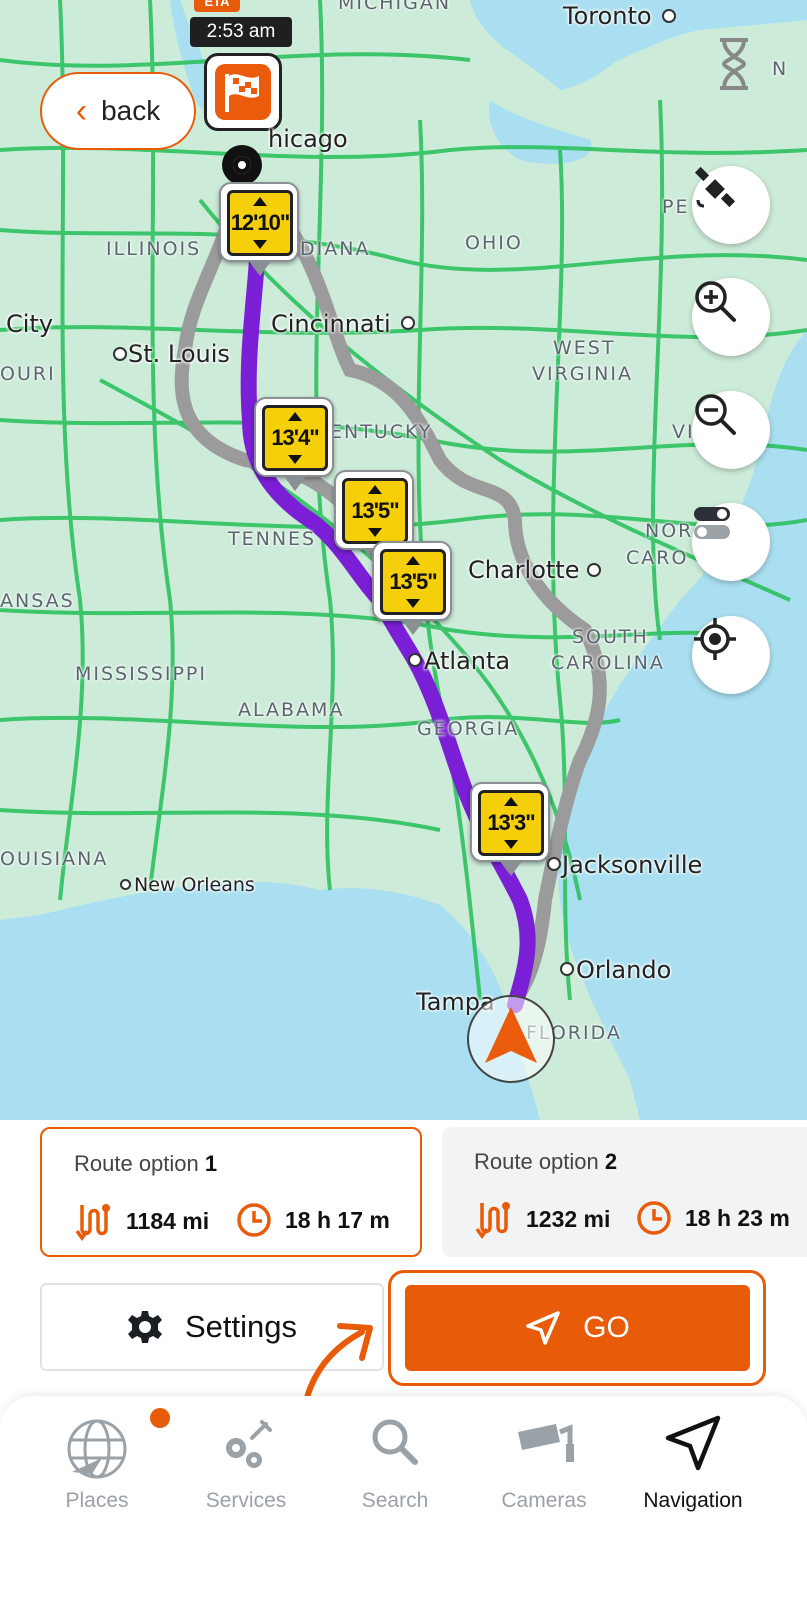 This screenshot has width=807, height=1600. Describe the element at coordinates (731, 542) in the screenshot. I see `layers-toggle-button` at that location.